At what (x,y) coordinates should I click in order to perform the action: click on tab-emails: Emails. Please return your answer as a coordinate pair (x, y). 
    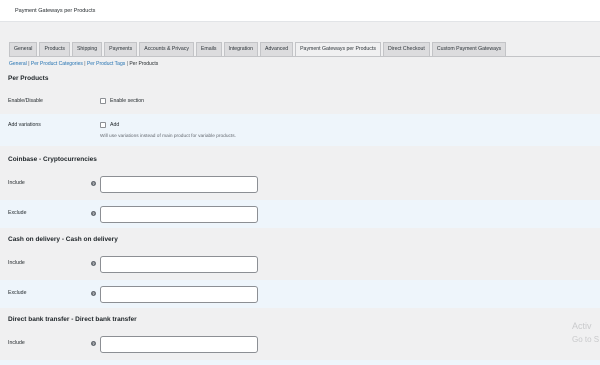
    Looking at the image, I should click on (208, 49).